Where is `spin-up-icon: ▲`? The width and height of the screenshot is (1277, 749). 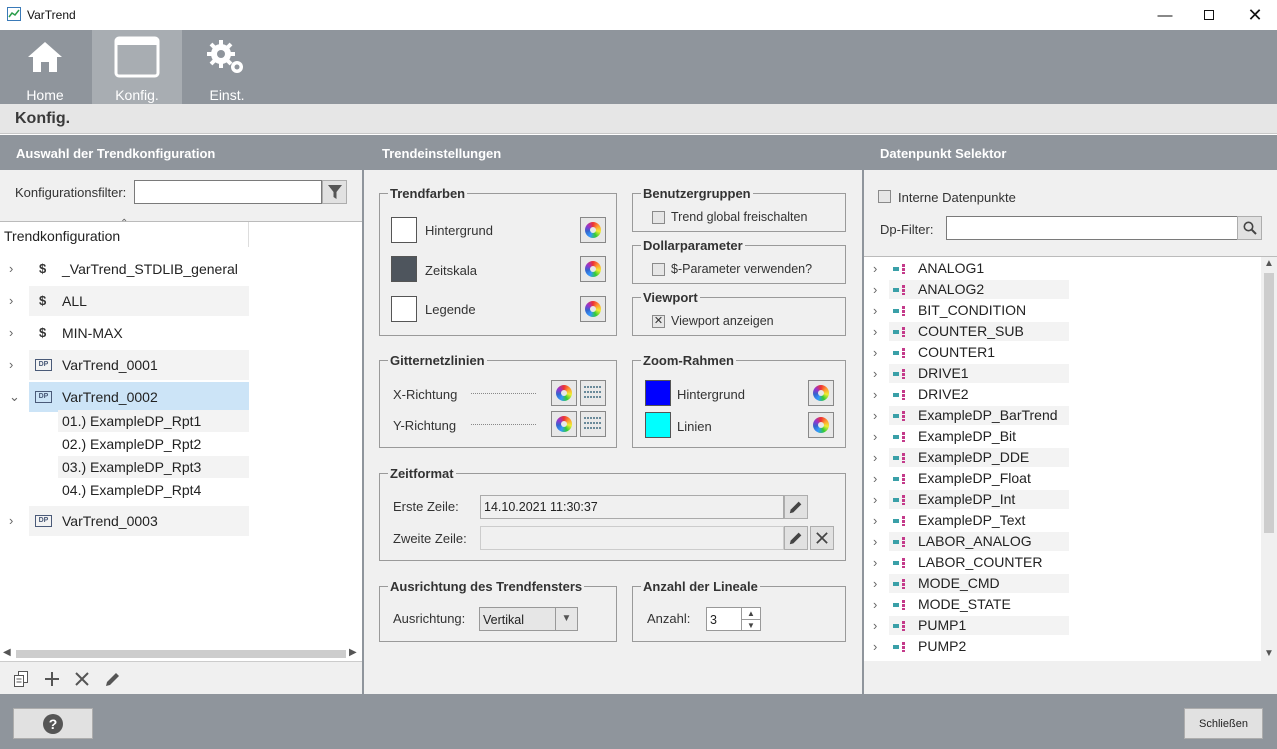 spin-up-icon: ▲ is located at coordinates (750, 613).